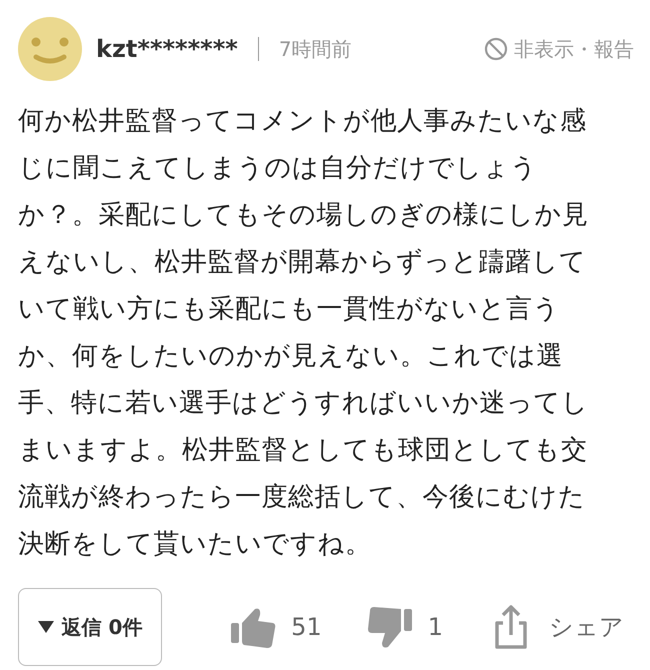 The image size is (650, 670). I want to click on replies-button: 返信 0件, so click(90, 627).